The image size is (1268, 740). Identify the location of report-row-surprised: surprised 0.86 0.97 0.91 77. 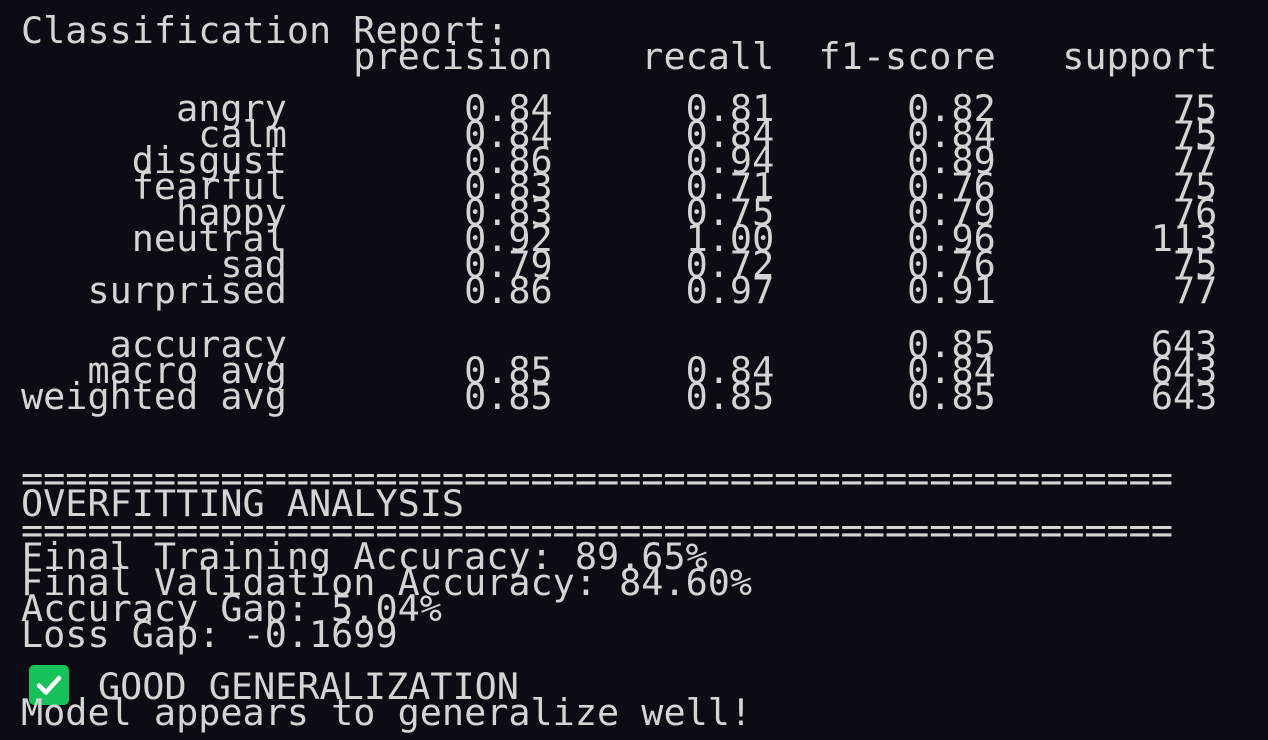
(619, 290).